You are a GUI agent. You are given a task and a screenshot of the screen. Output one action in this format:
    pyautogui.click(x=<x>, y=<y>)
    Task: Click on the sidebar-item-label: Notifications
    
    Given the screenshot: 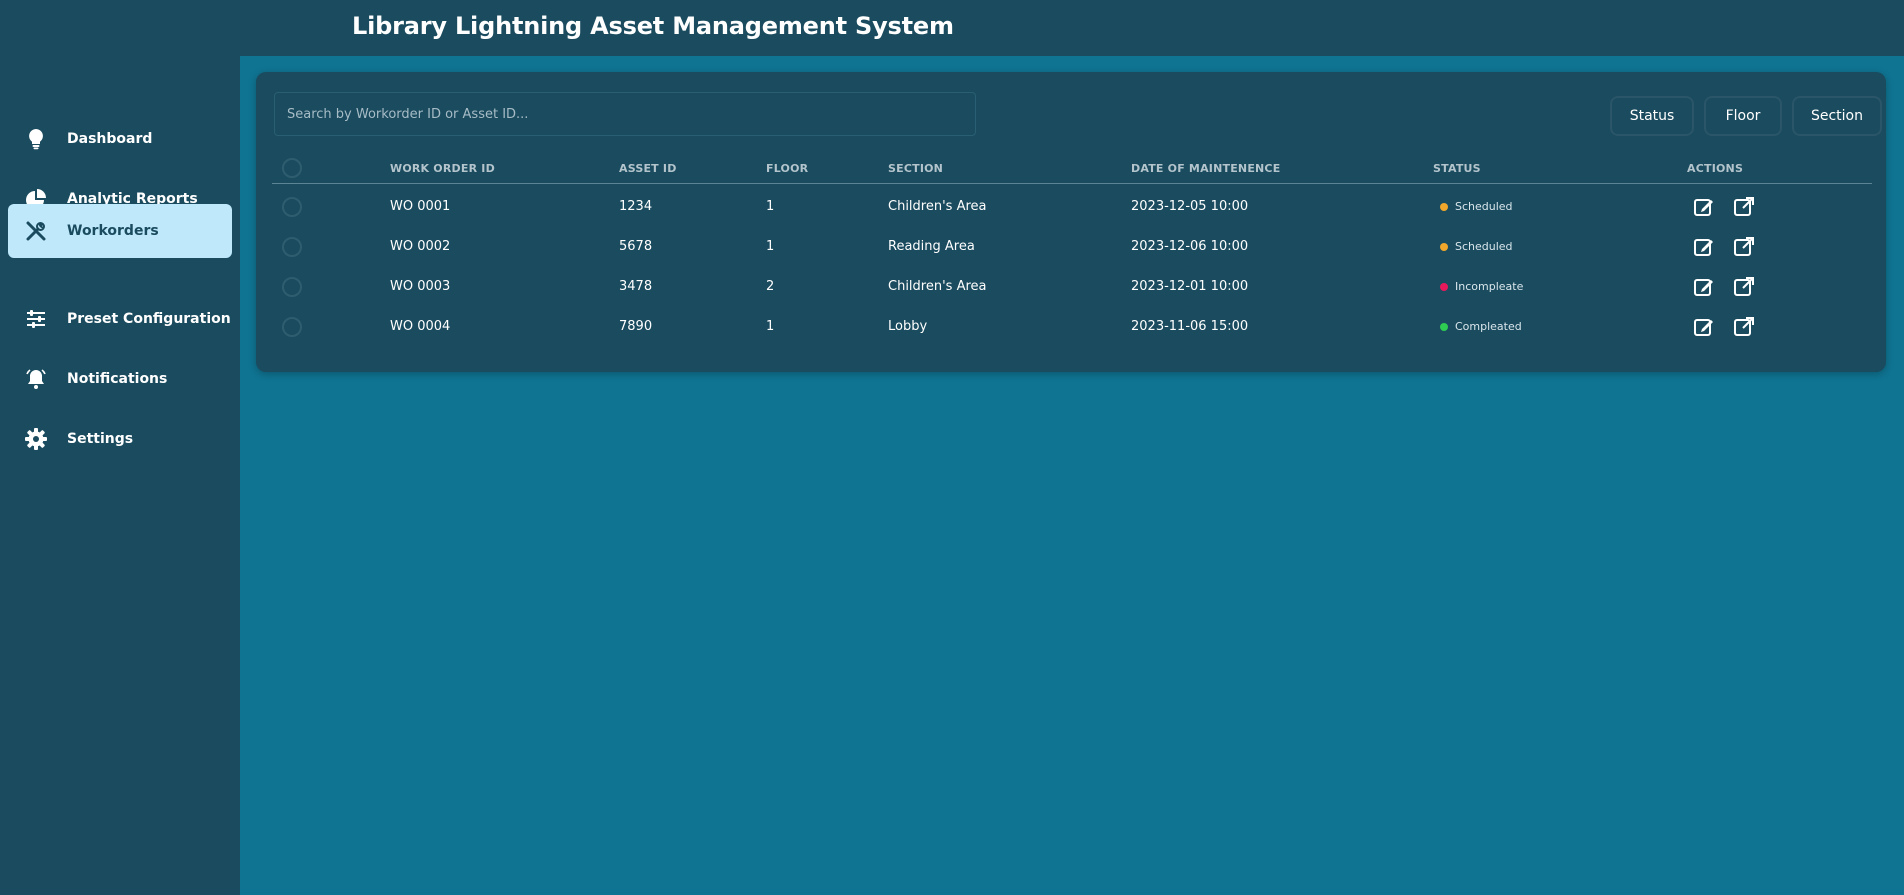 What is the action you would take?
    pyautogui.click(x=117, y=379)
    